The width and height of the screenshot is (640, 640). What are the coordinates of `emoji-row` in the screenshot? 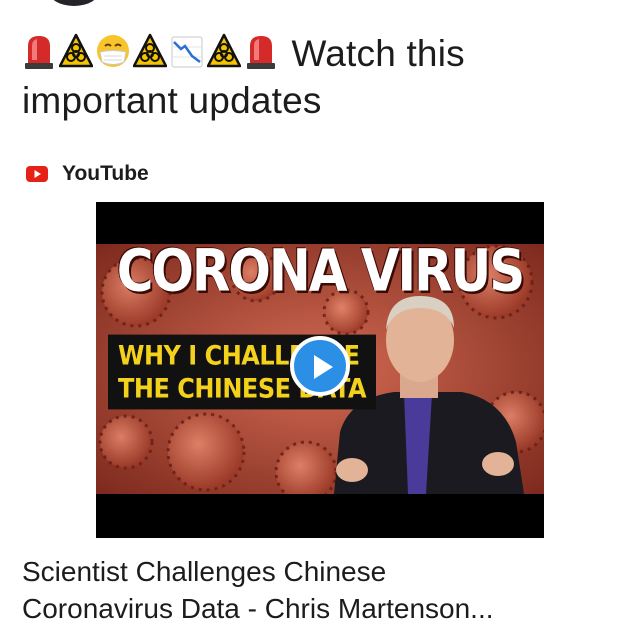 It's located at (156, 53).